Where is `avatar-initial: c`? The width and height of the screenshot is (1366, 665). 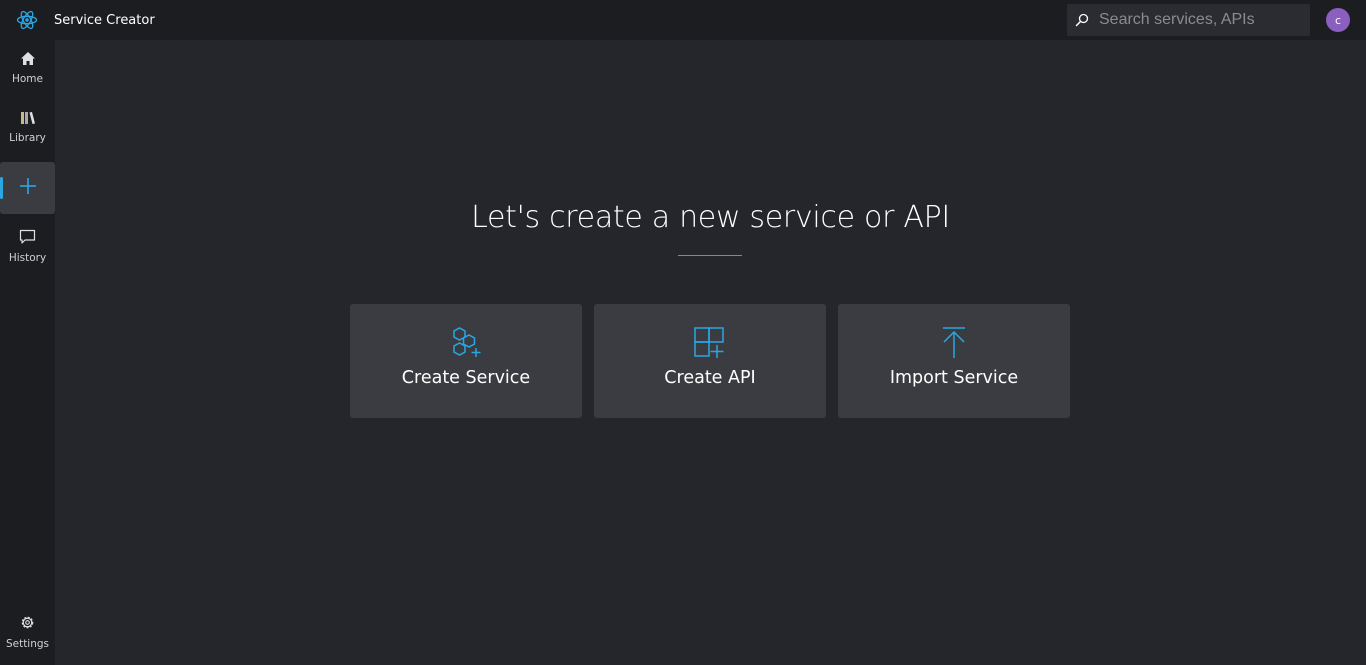 avatar-initial: c is located at coordinates (1338, 20).